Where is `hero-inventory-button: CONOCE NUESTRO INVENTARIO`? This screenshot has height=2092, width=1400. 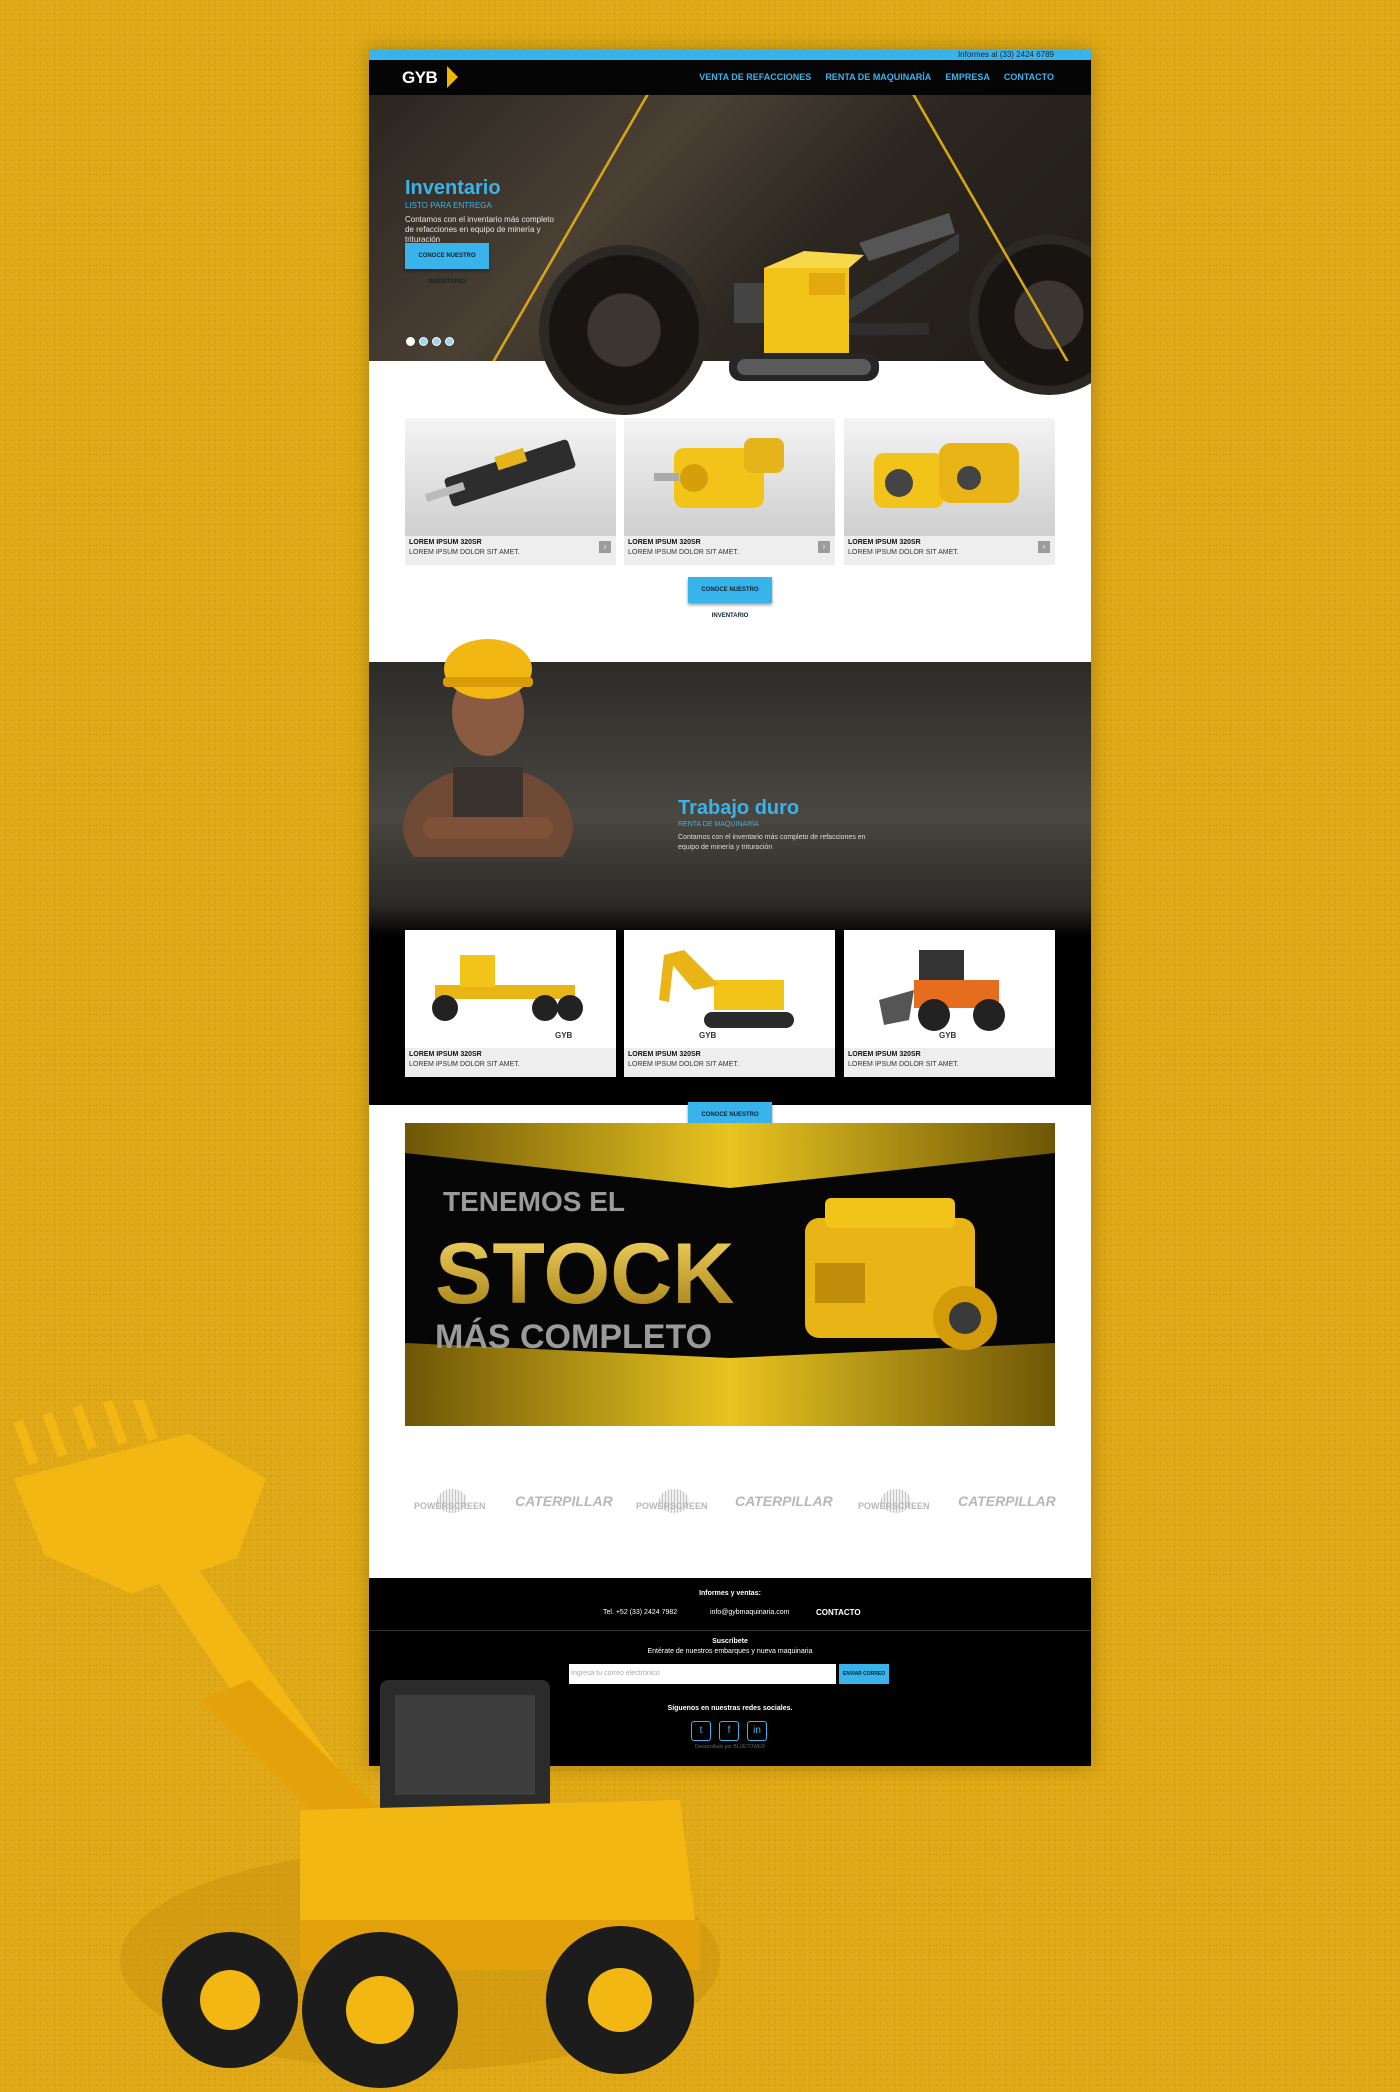 hero-inventory-button: CONOCE NUESTRO INVENTARIO is located at coordinates (447, 264).